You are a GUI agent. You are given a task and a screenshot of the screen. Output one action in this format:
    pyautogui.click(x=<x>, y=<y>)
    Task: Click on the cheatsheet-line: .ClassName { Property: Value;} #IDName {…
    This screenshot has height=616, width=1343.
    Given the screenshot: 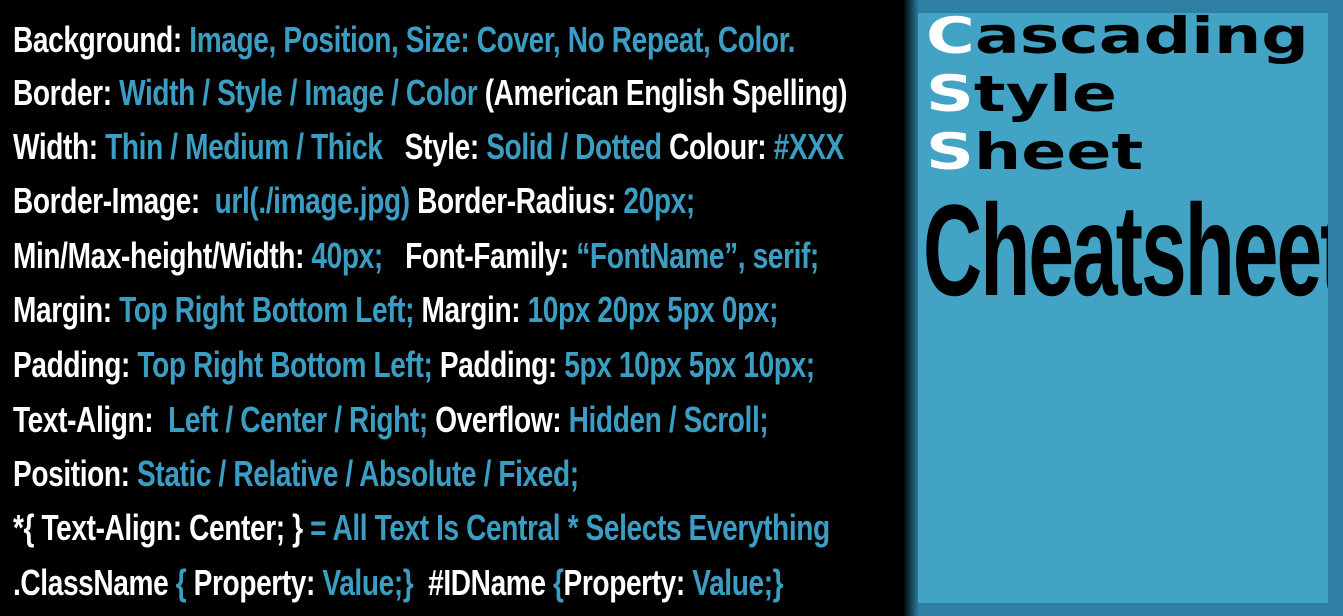 What is the action you would take?
    pyautogui.click(x=398, y=583)
    